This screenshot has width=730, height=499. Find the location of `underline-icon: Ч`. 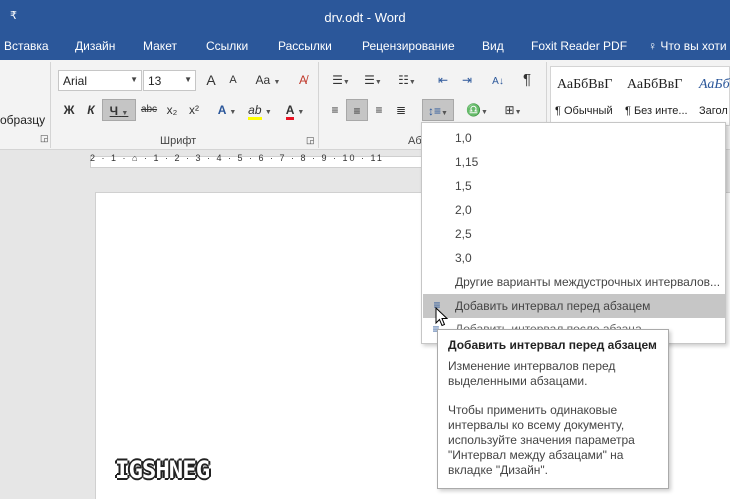

underline-icon: Ч is located at coordinates (114, 111).